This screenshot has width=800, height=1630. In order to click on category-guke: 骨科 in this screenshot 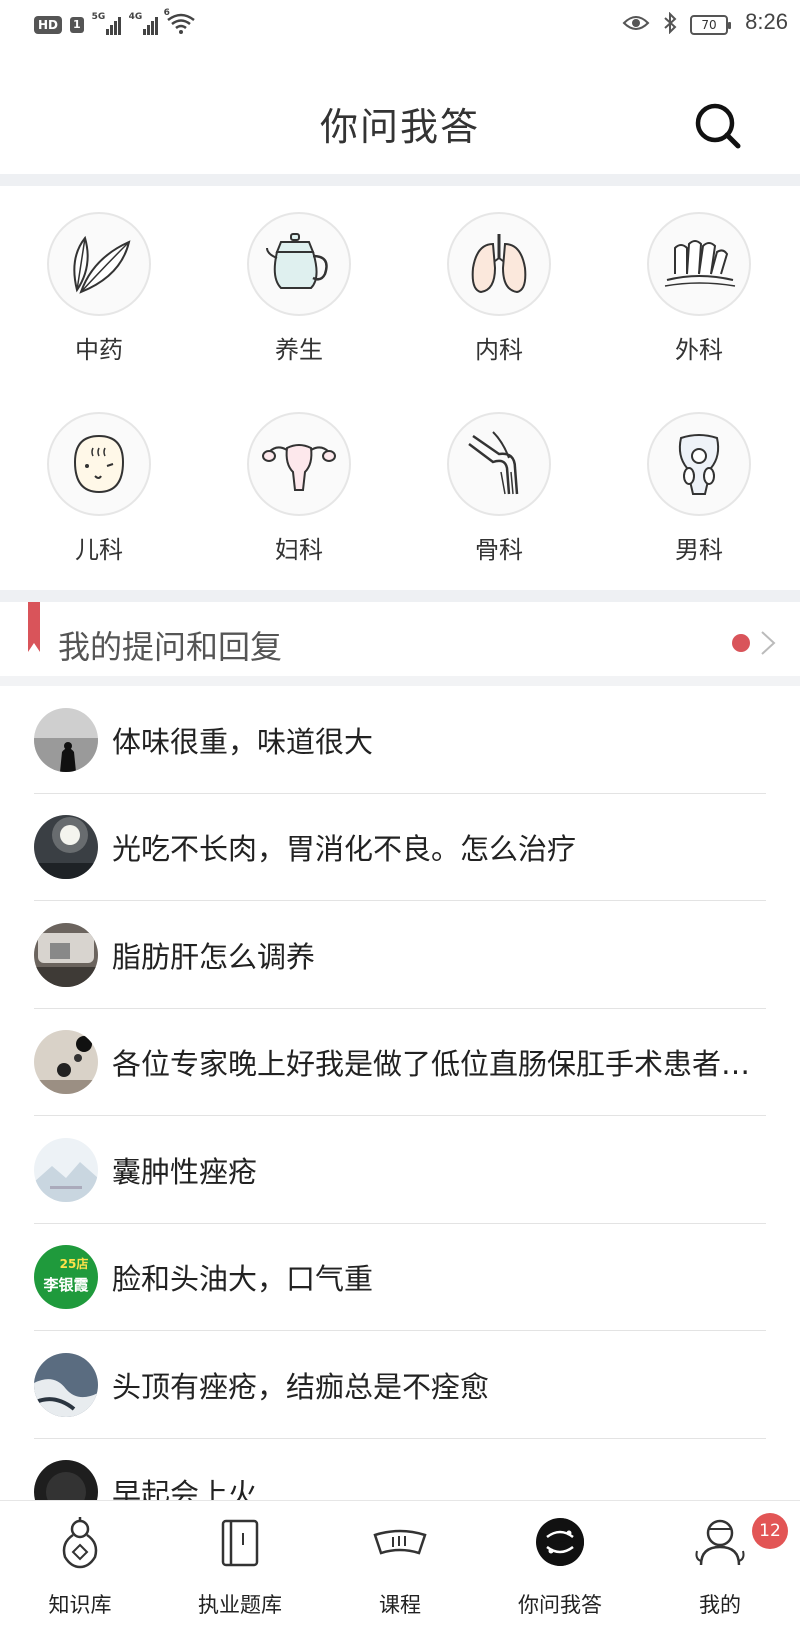, I will do `click(499, 488)`.